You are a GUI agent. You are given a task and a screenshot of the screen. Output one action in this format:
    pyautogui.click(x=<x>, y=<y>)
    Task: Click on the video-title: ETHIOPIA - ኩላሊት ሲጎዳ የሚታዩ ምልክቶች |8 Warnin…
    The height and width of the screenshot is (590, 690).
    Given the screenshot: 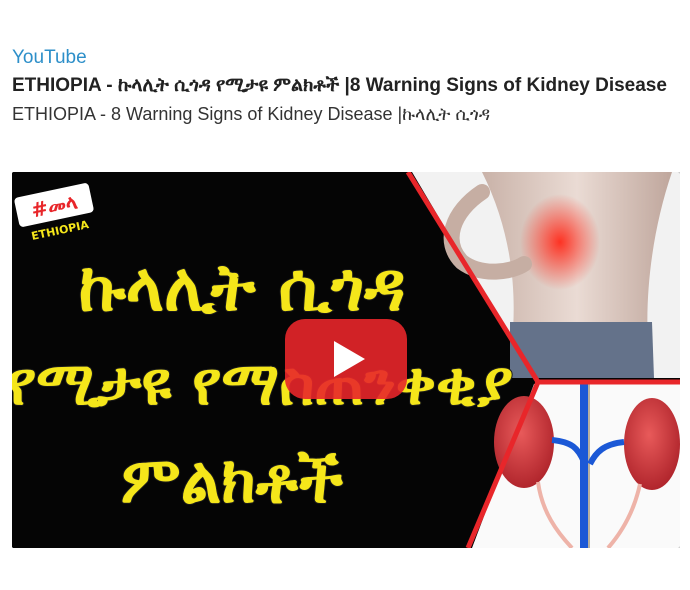 What is the action you would take?
    pyautogui.click(x=346, y=86)
    